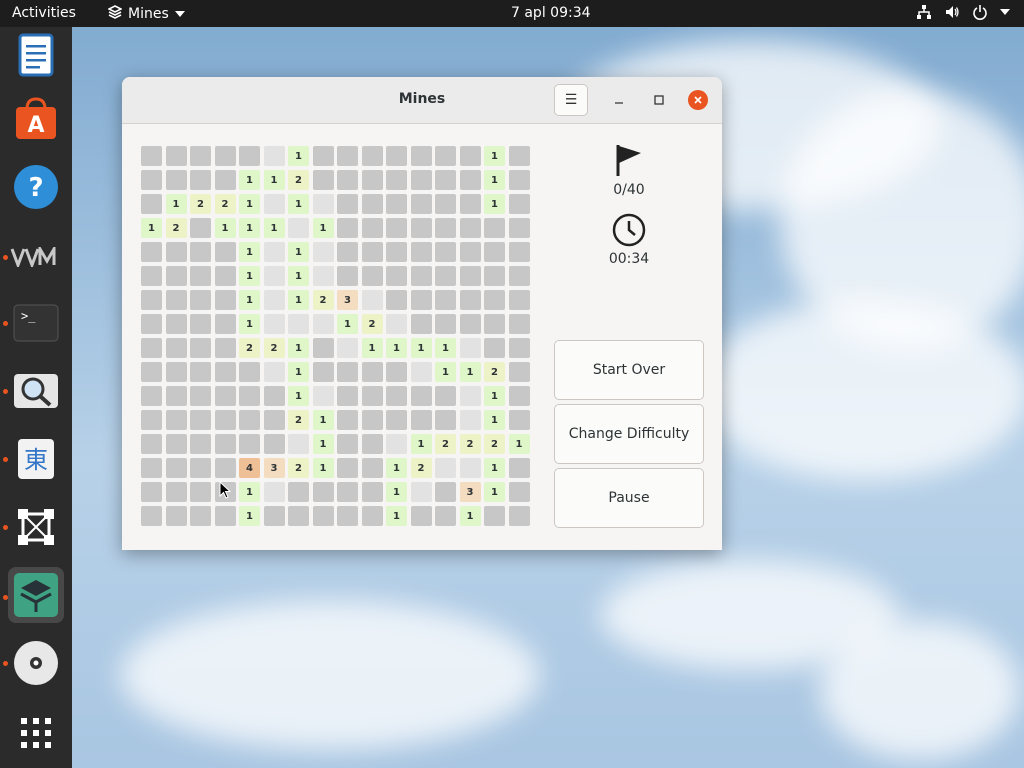 The image size is (1024, 768). I want to click on revealed-number-cell: 4, so click(249, 468).